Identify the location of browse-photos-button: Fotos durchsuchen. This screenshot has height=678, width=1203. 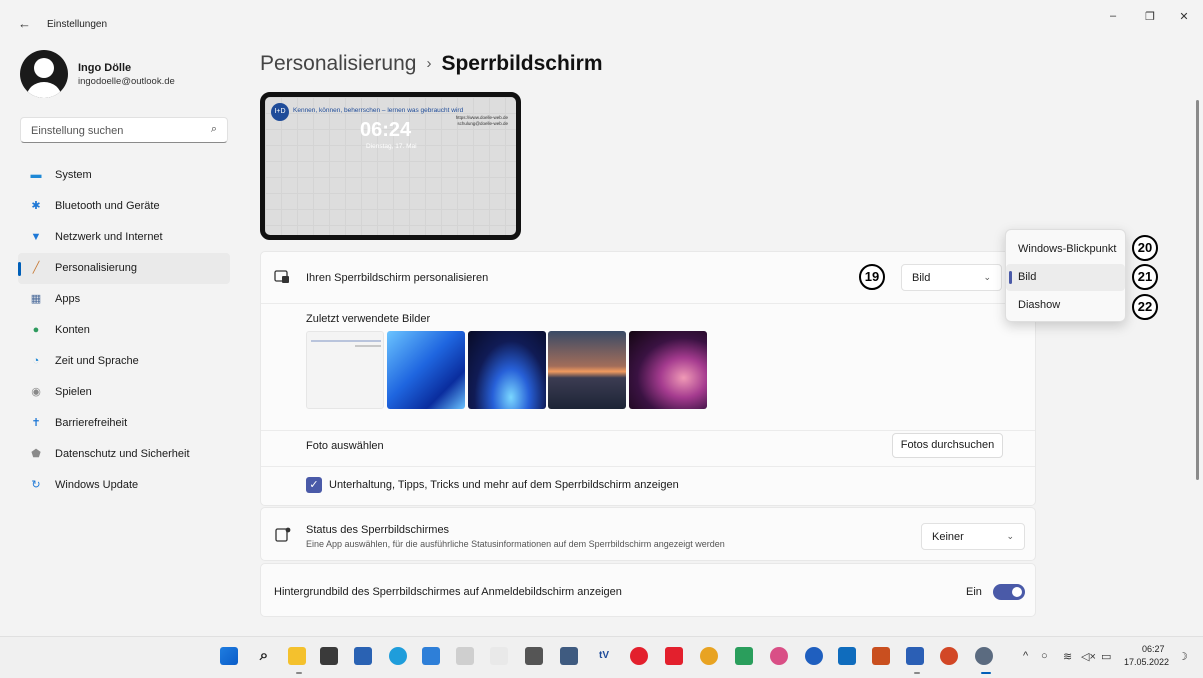
(947, 445).